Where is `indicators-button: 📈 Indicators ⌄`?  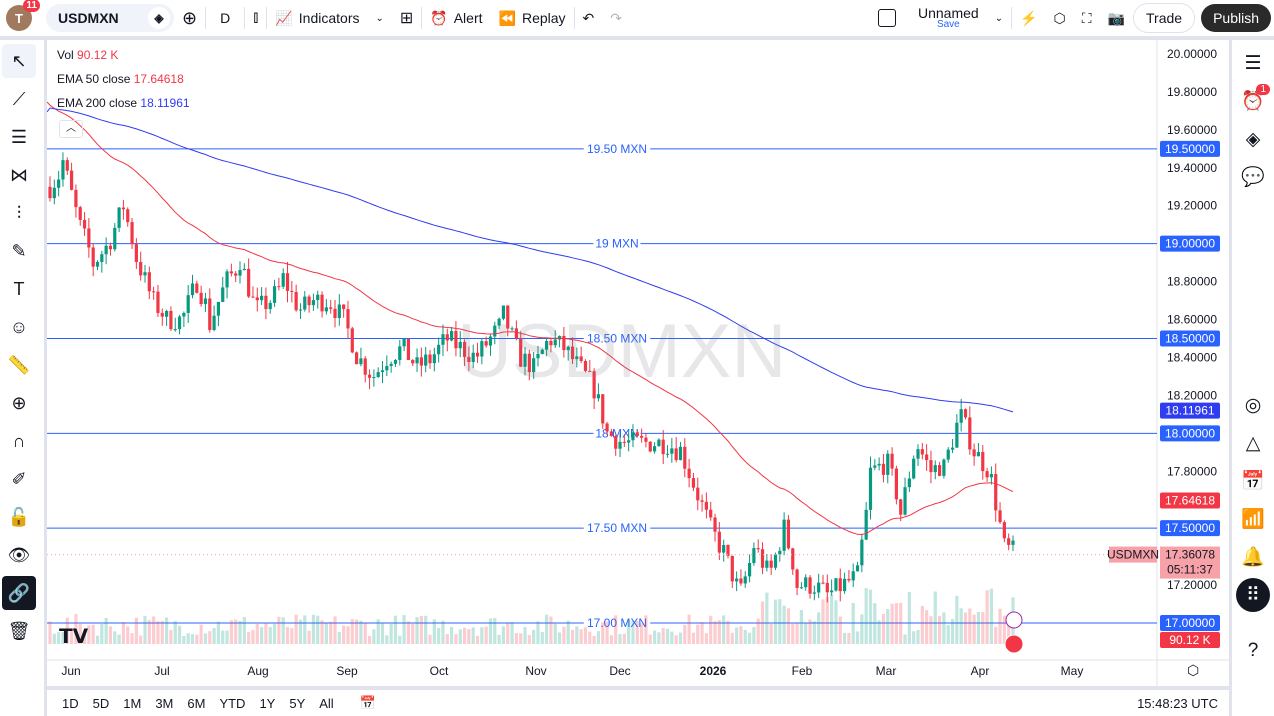 indicators-button: 📈 Indicators ⌄ is located at coordinates (329, 18).